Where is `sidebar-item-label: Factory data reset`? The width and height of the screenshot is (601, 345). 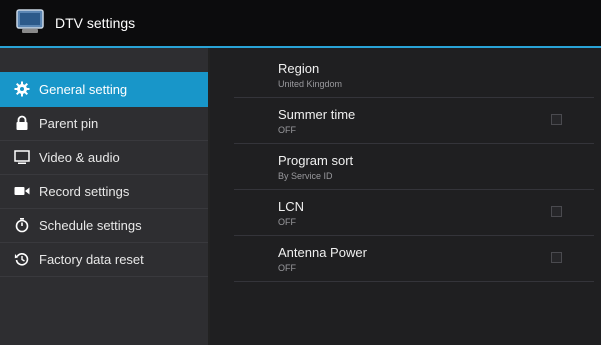 sidebar-item-label: Factory data reset is located at coordinates (91, 259).